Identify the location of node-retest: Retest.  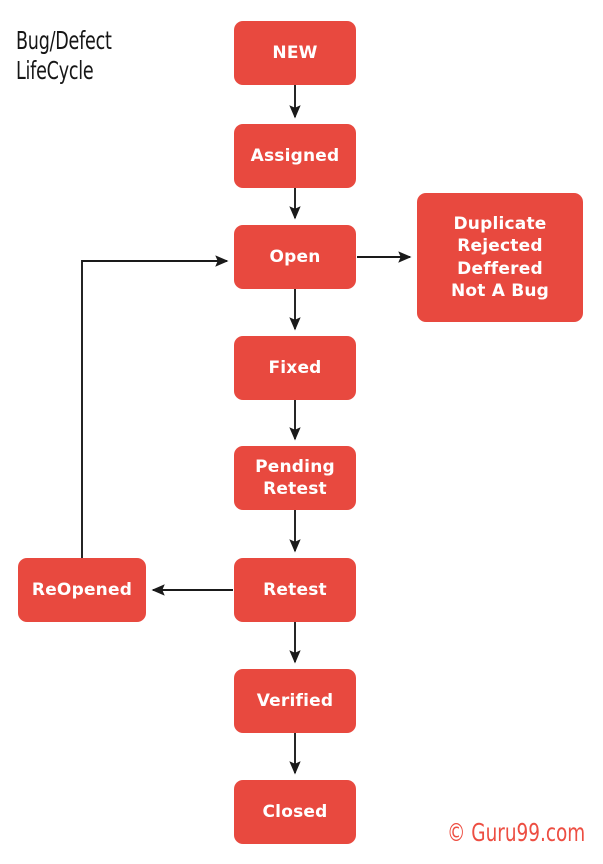
(295, 590).